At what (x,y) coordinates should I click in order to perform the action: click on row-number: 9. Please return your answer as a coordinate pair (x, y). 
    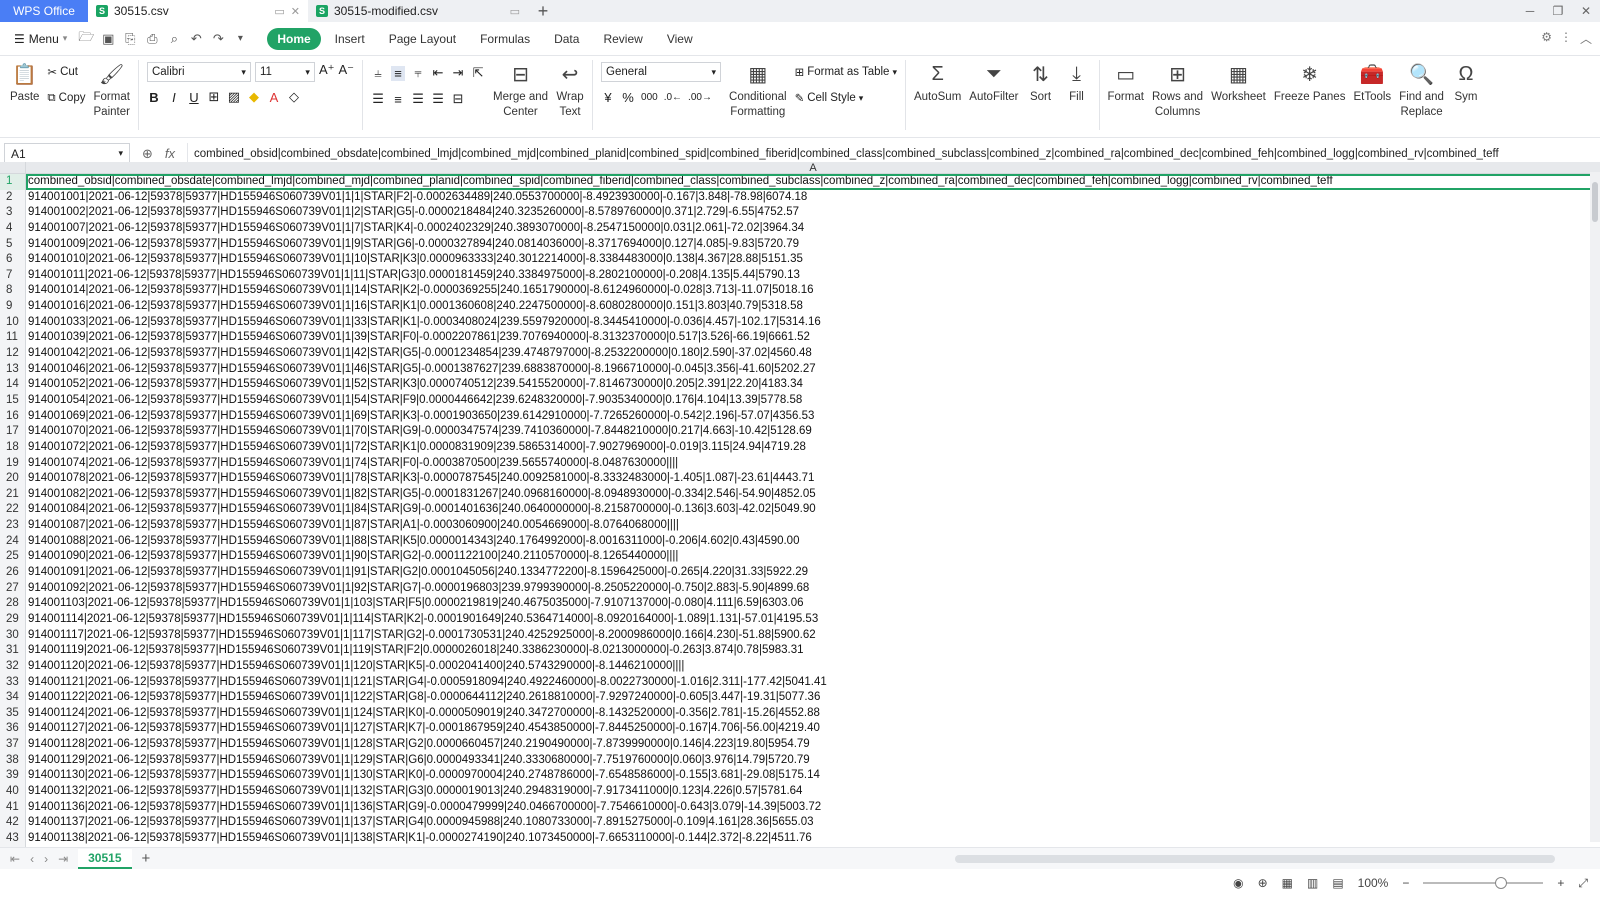
    Looking at the image, I should click on (13, 307).